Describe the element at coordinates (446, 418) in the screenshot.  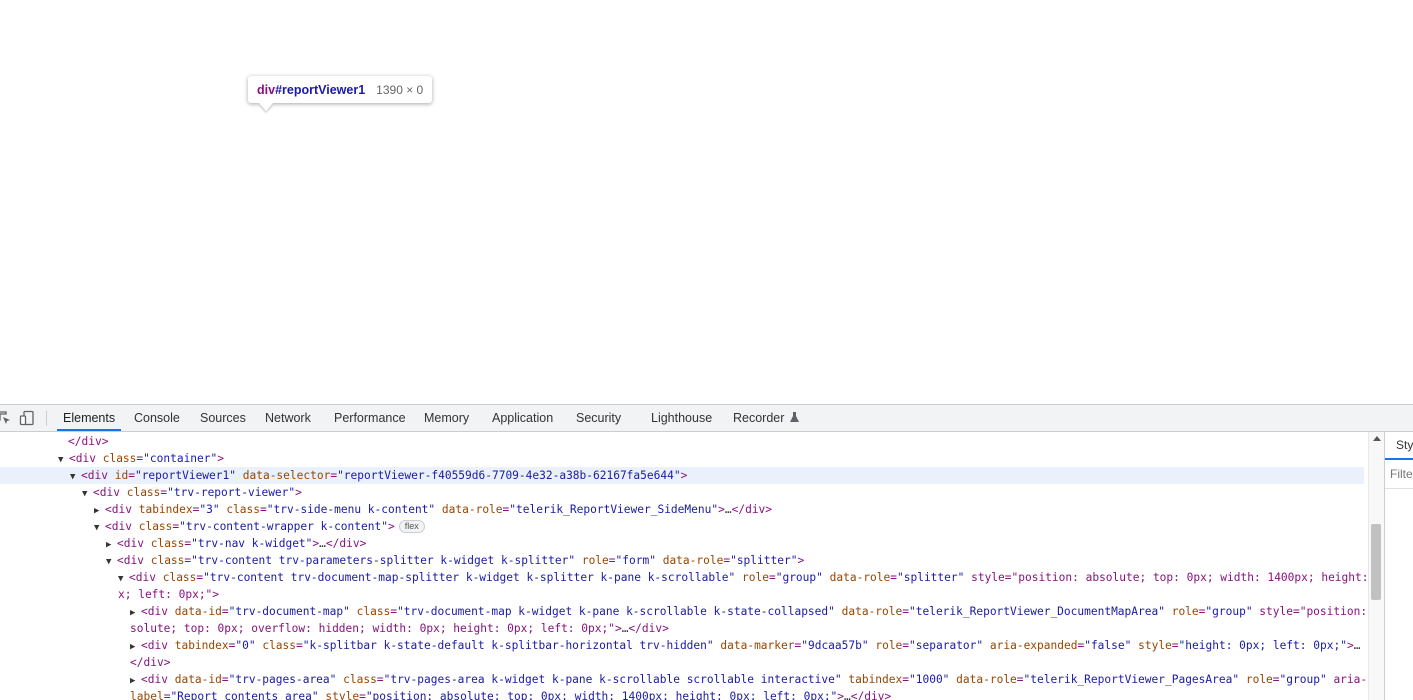
I see `tab-memory: Memory` at that location.